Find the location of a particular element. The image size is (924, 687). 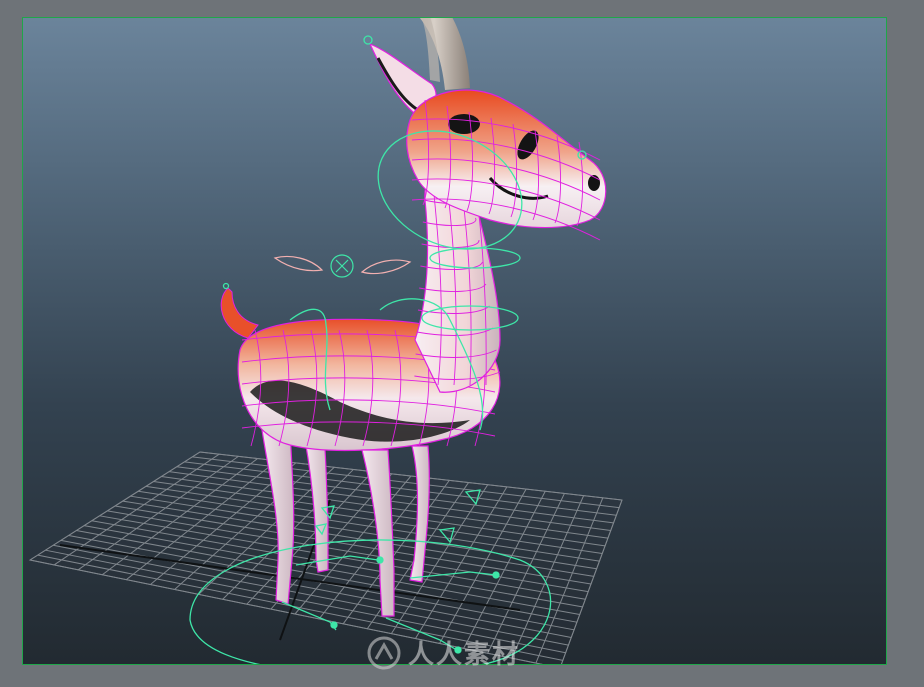

watermark: 人人素材 is located at coordinates (443, 652).